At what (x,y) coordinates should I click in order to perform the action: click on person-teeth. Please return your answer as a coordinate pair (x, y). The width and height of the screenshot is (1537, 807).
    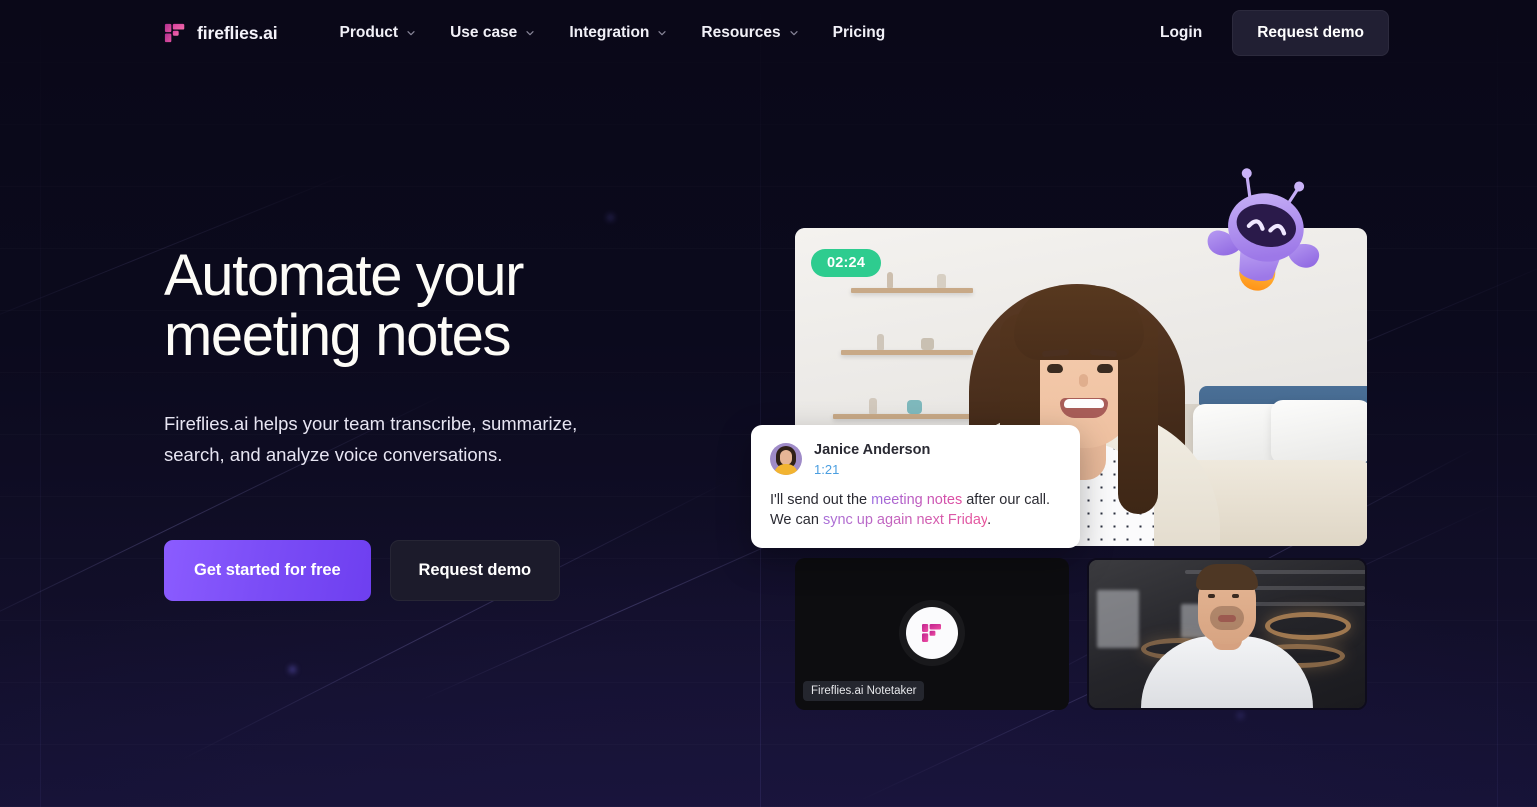
    Looking at the image, I should click on (1084, 403).